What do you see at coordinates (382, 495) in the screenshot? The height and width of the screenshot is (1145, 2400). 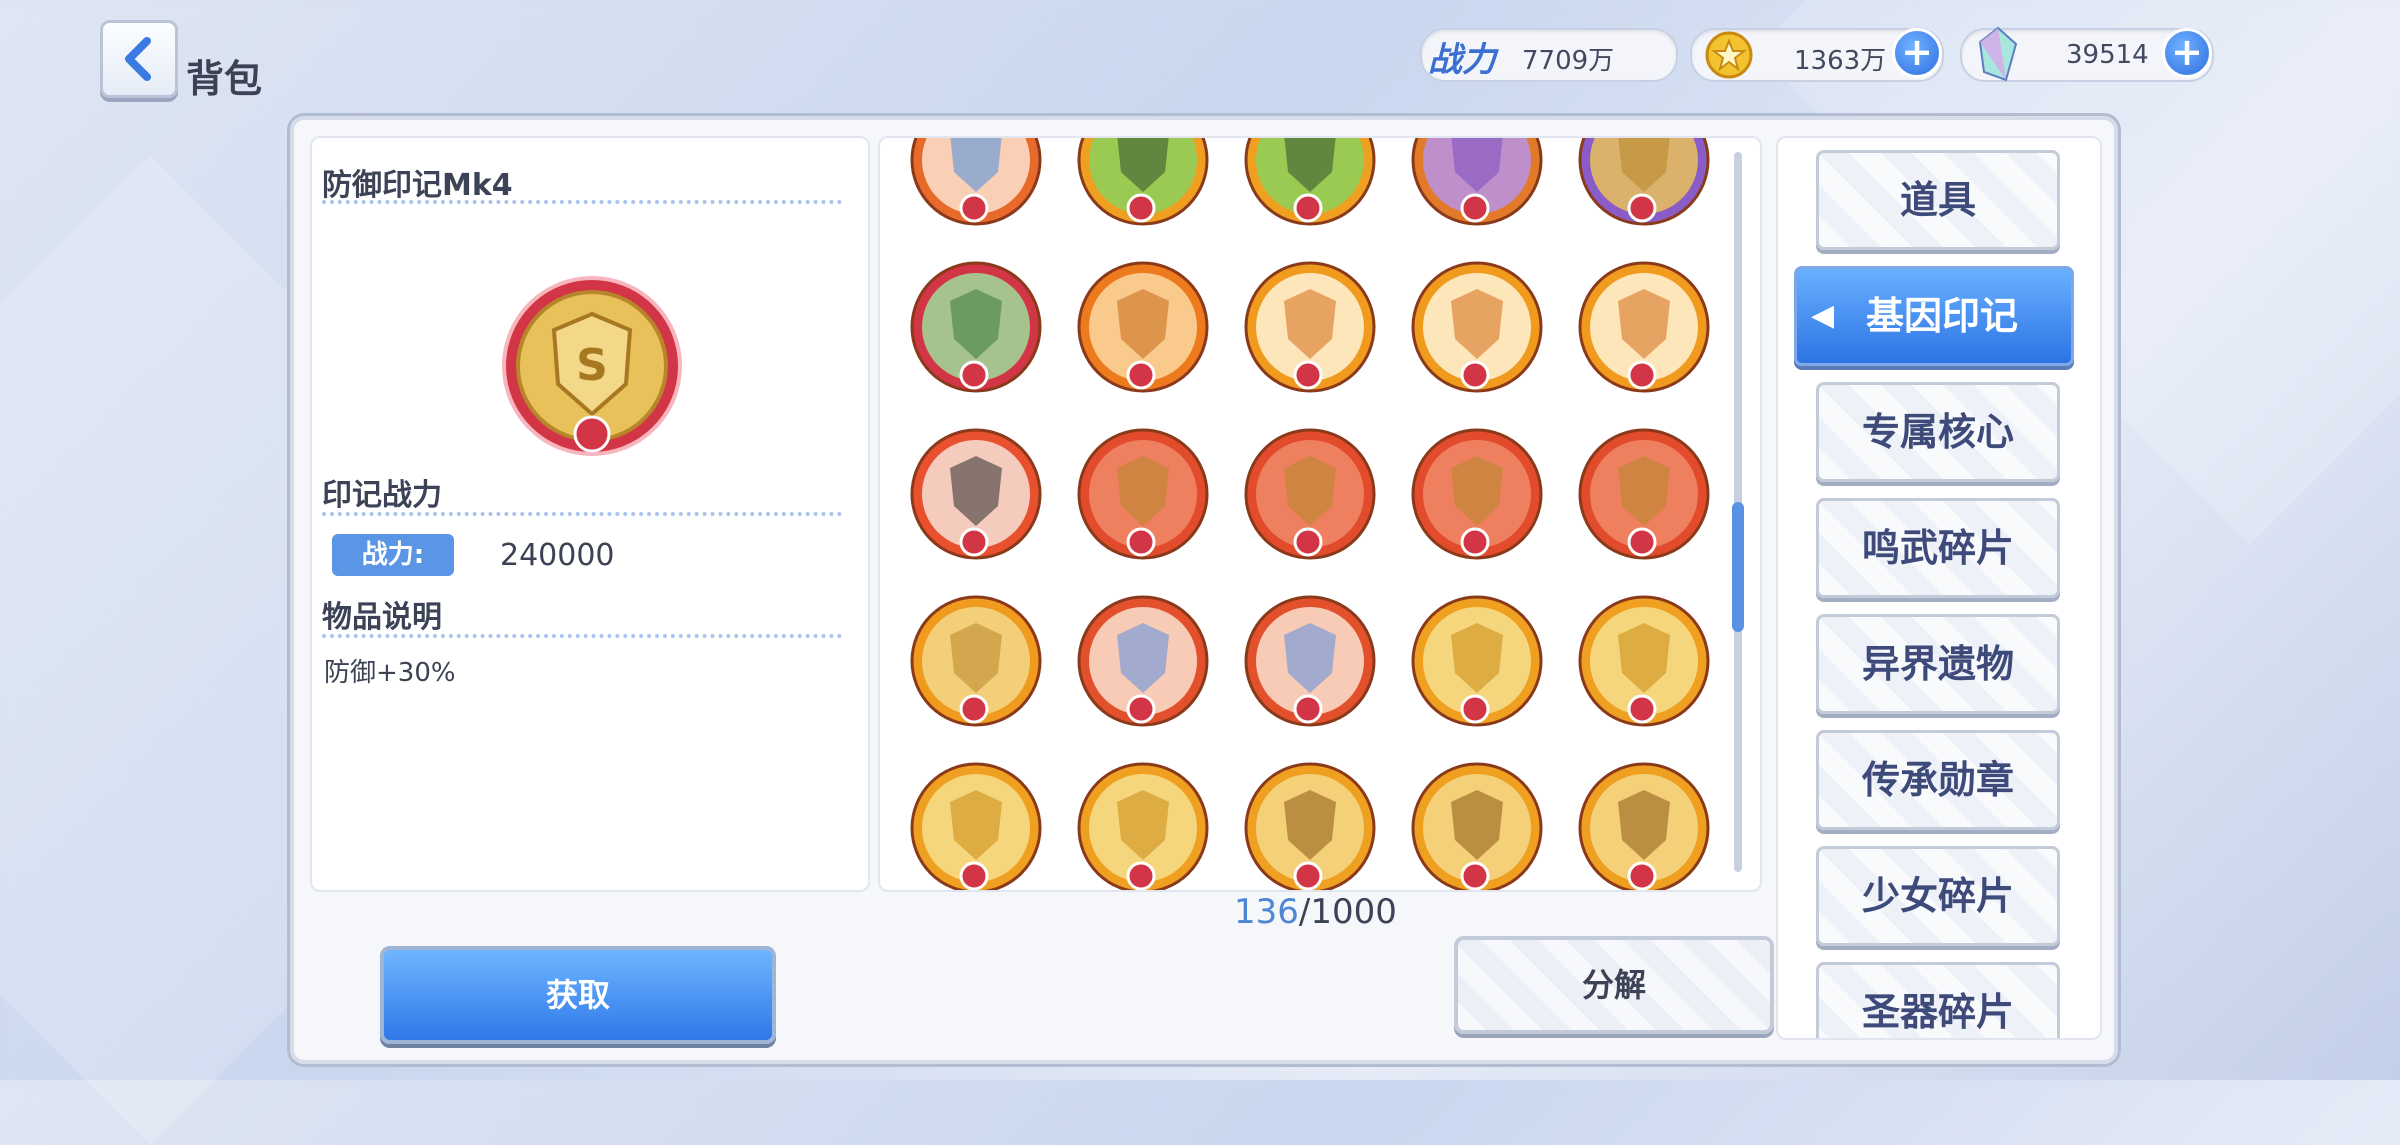 I see `power-section-title: 印记战力` at bounding box center [382, 495].